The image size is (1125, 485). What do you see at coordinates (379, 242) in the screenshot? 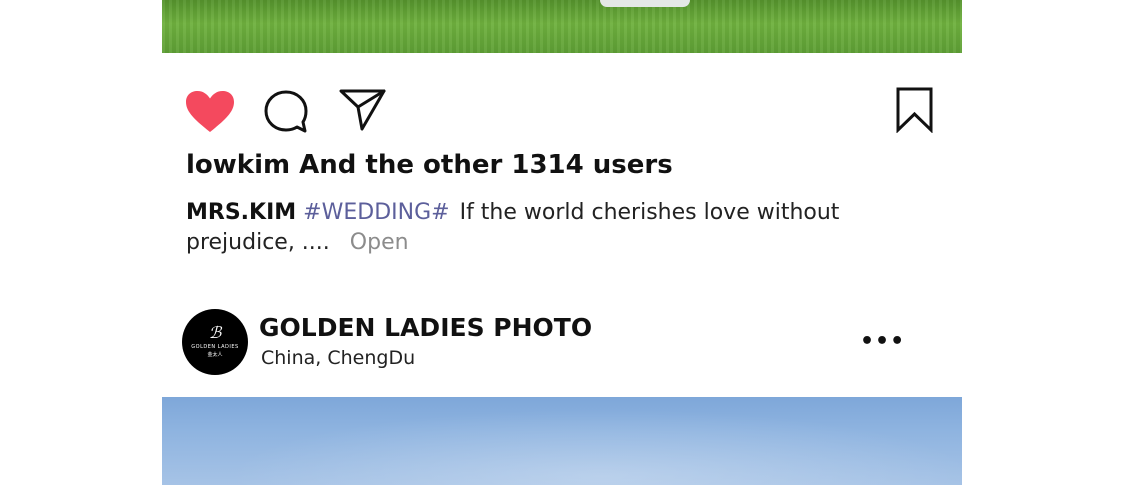
I see `caption-open-link: Open` at bounding box center [379, 242].